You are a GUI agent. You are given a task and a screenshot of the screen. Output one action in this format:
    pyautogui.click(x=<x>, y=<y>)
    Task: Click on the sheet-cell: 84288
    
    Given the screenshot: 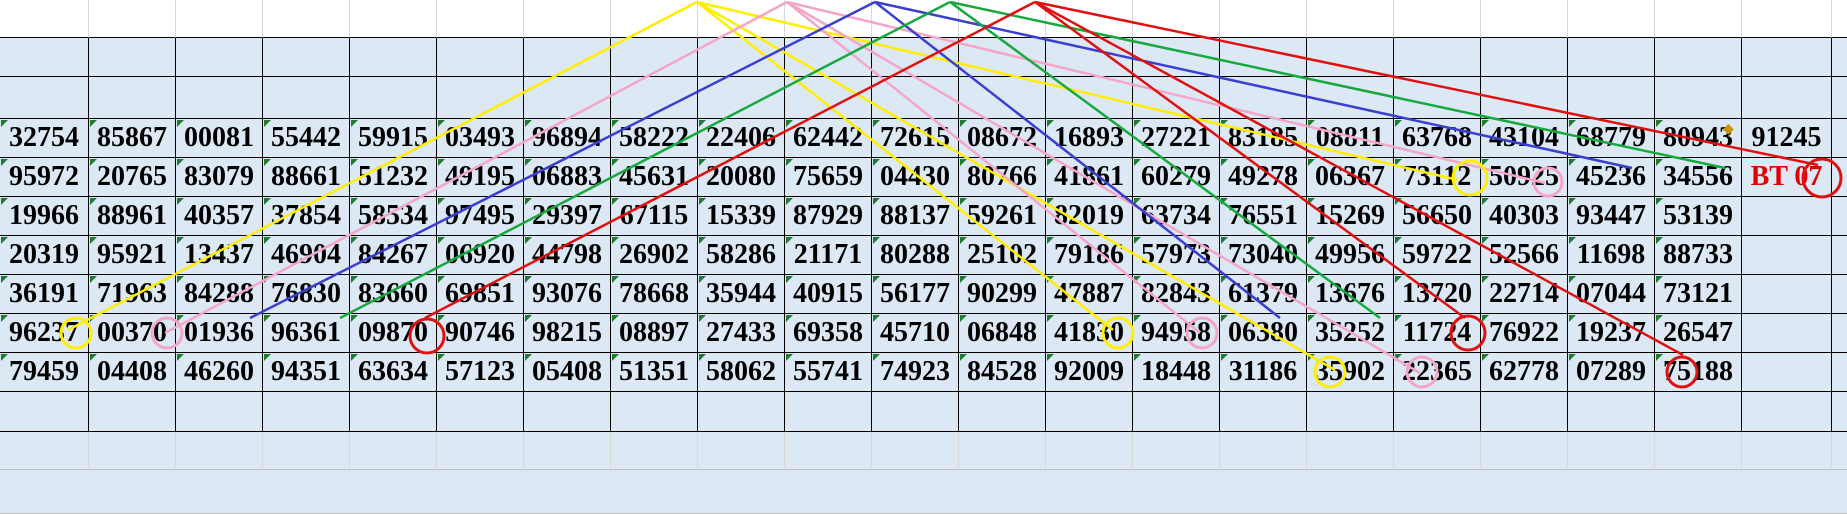 What is the action you would take?
    pyautogui.click(x=219, y=294)
    